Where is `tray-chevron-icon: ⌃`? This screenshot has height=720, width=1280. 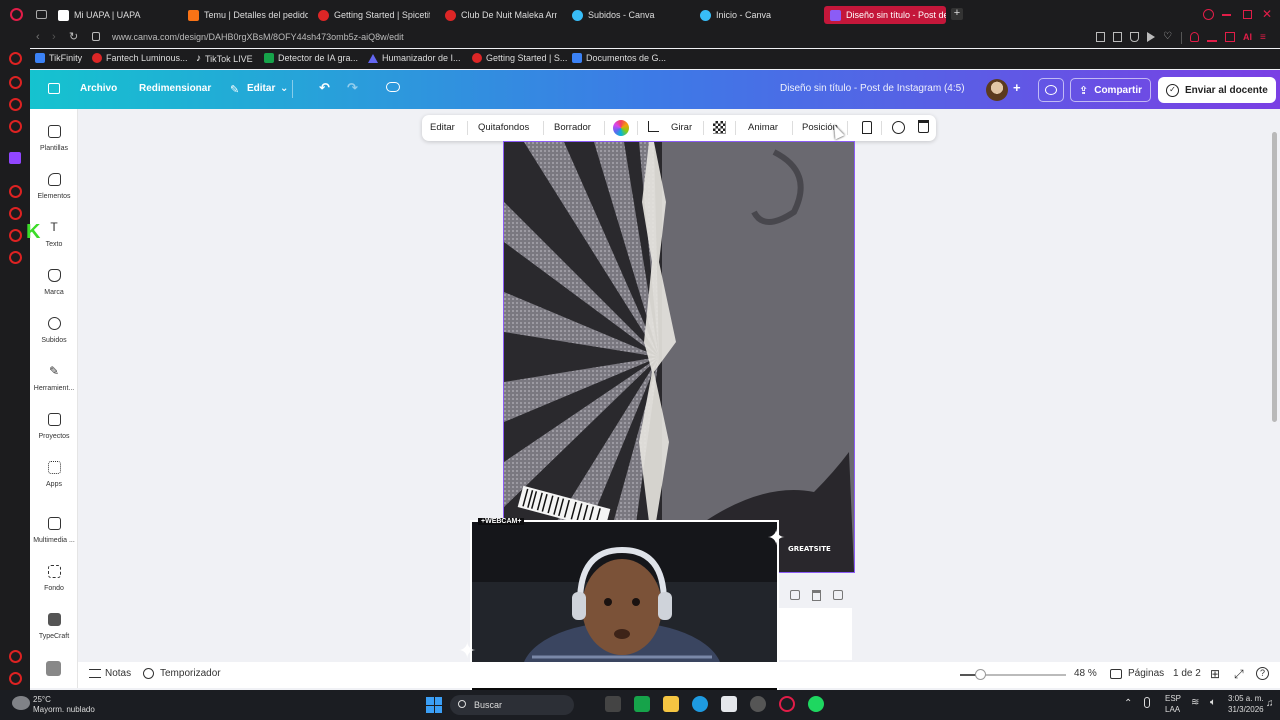 tray-chevron-icon: ⌃ is located at coordinates (1128, 703).